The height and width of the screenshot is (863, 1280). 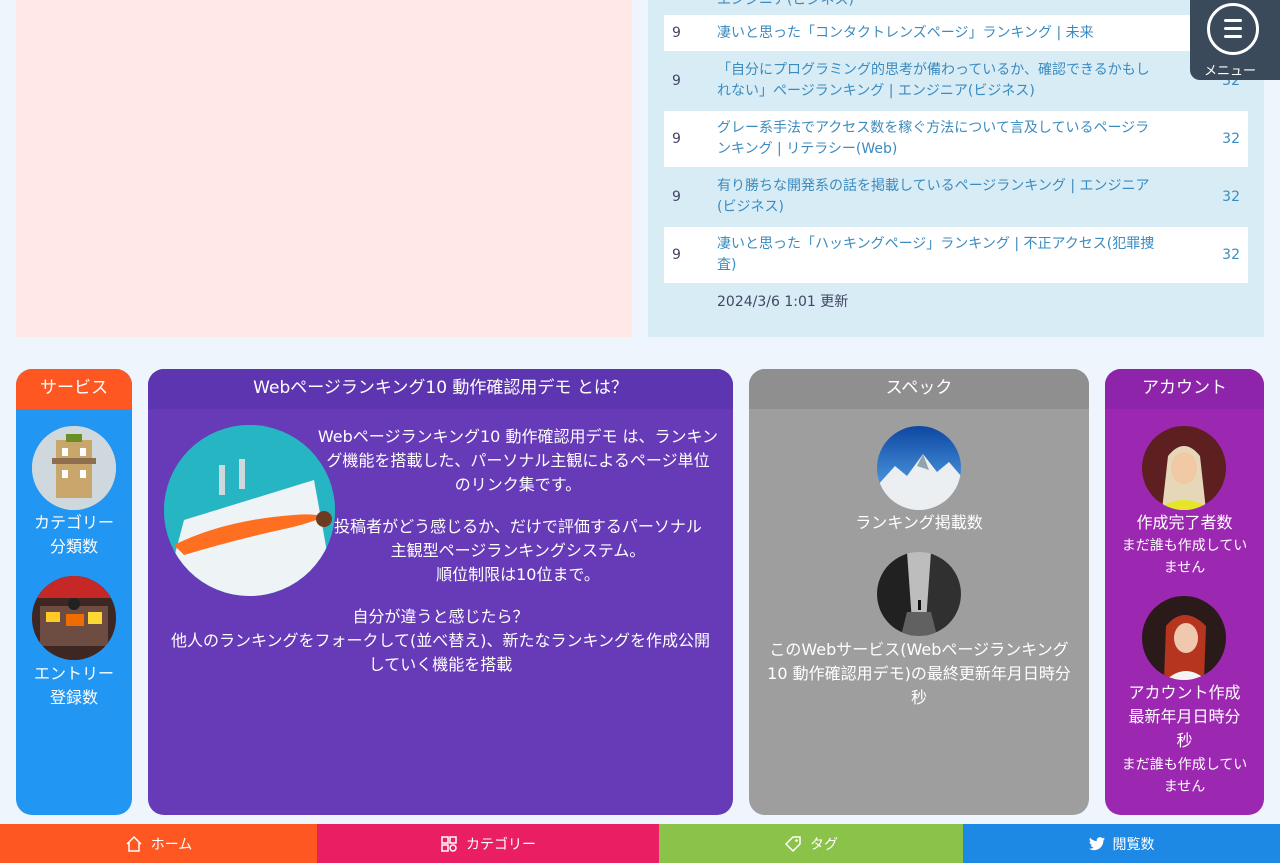 I want to click on account-count-label: 作成完了者数, so click(x=1184, y=523).